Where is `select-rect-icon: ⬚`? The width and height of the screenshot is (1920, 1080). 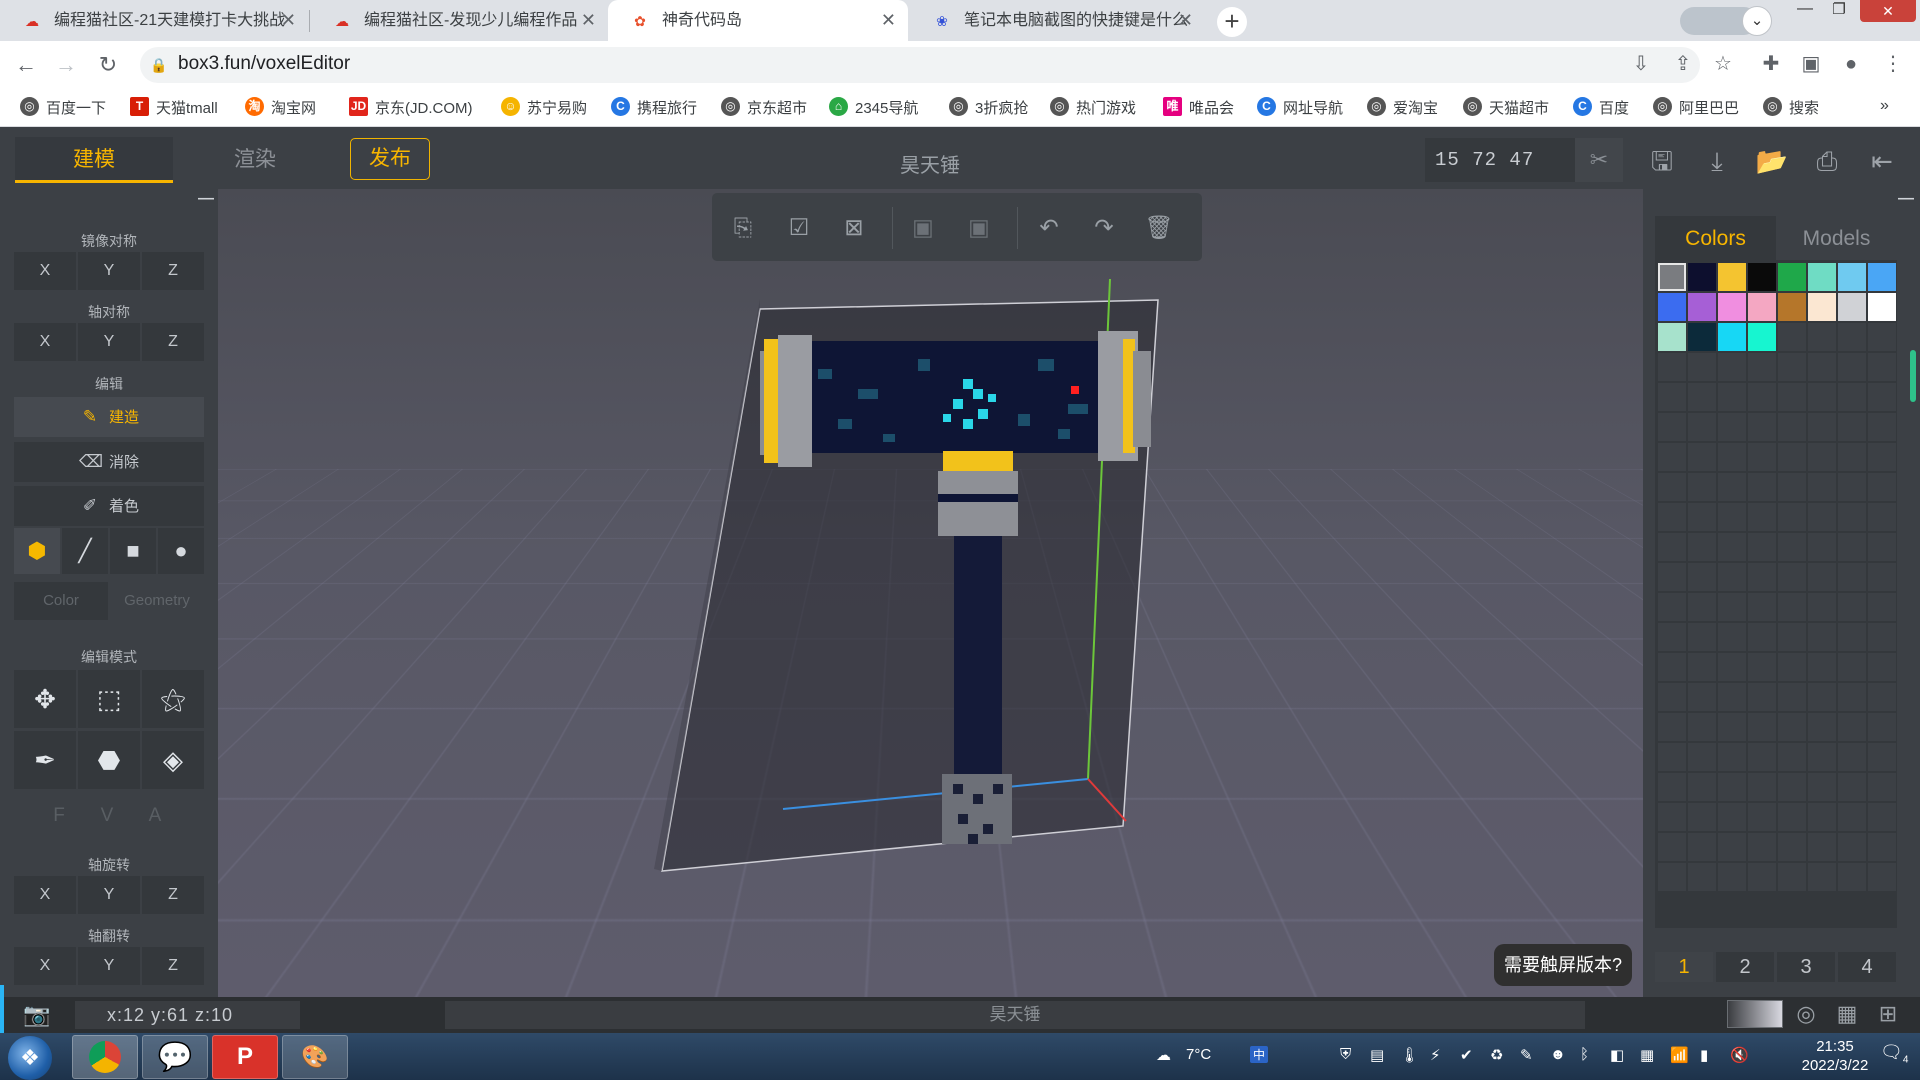 select-rect-icon: ⬚ is located at coordinates (109, 699).